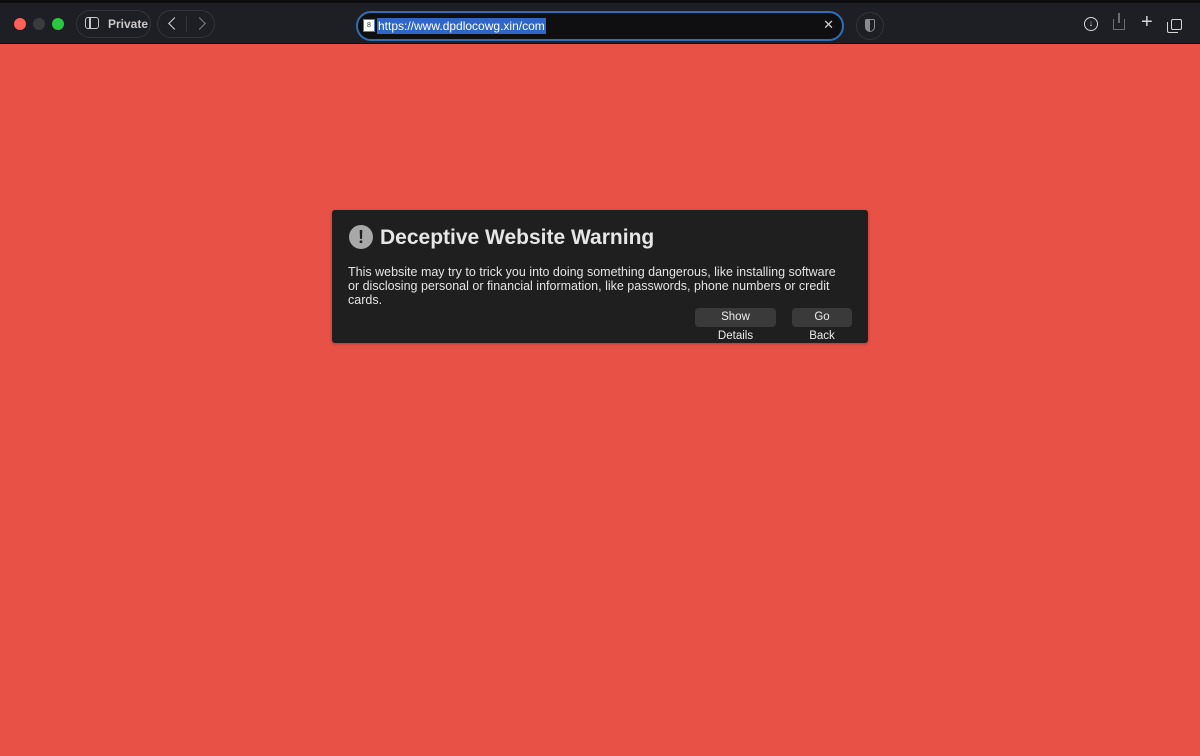  I want to click on url-text: https://www.dpdlocowg.xin/com, so click(461, 26).